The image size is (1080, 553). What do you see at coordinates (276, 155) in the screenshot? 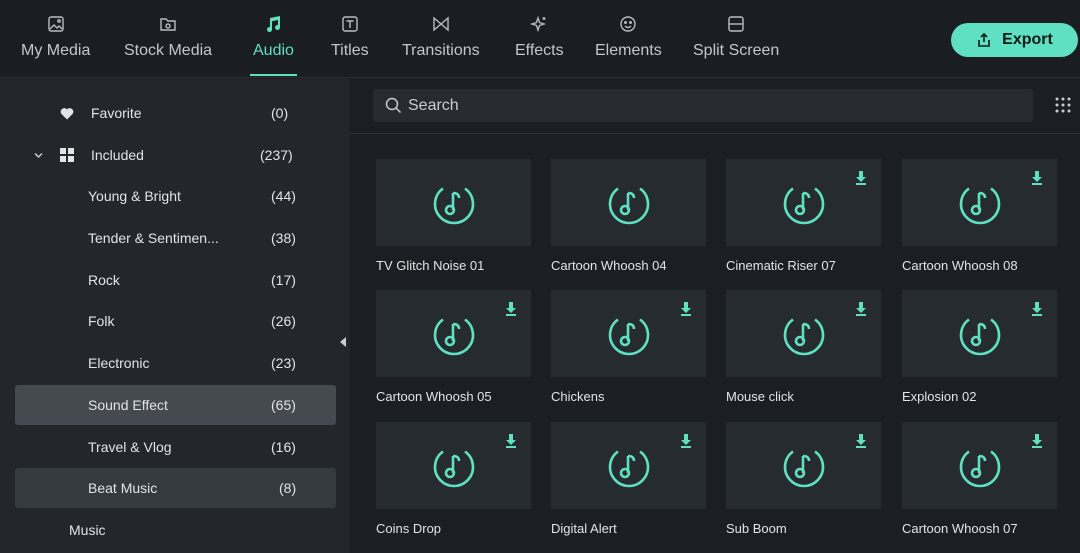
I see `sidebar-item-count: (237)` at bounding box center [276, 155].